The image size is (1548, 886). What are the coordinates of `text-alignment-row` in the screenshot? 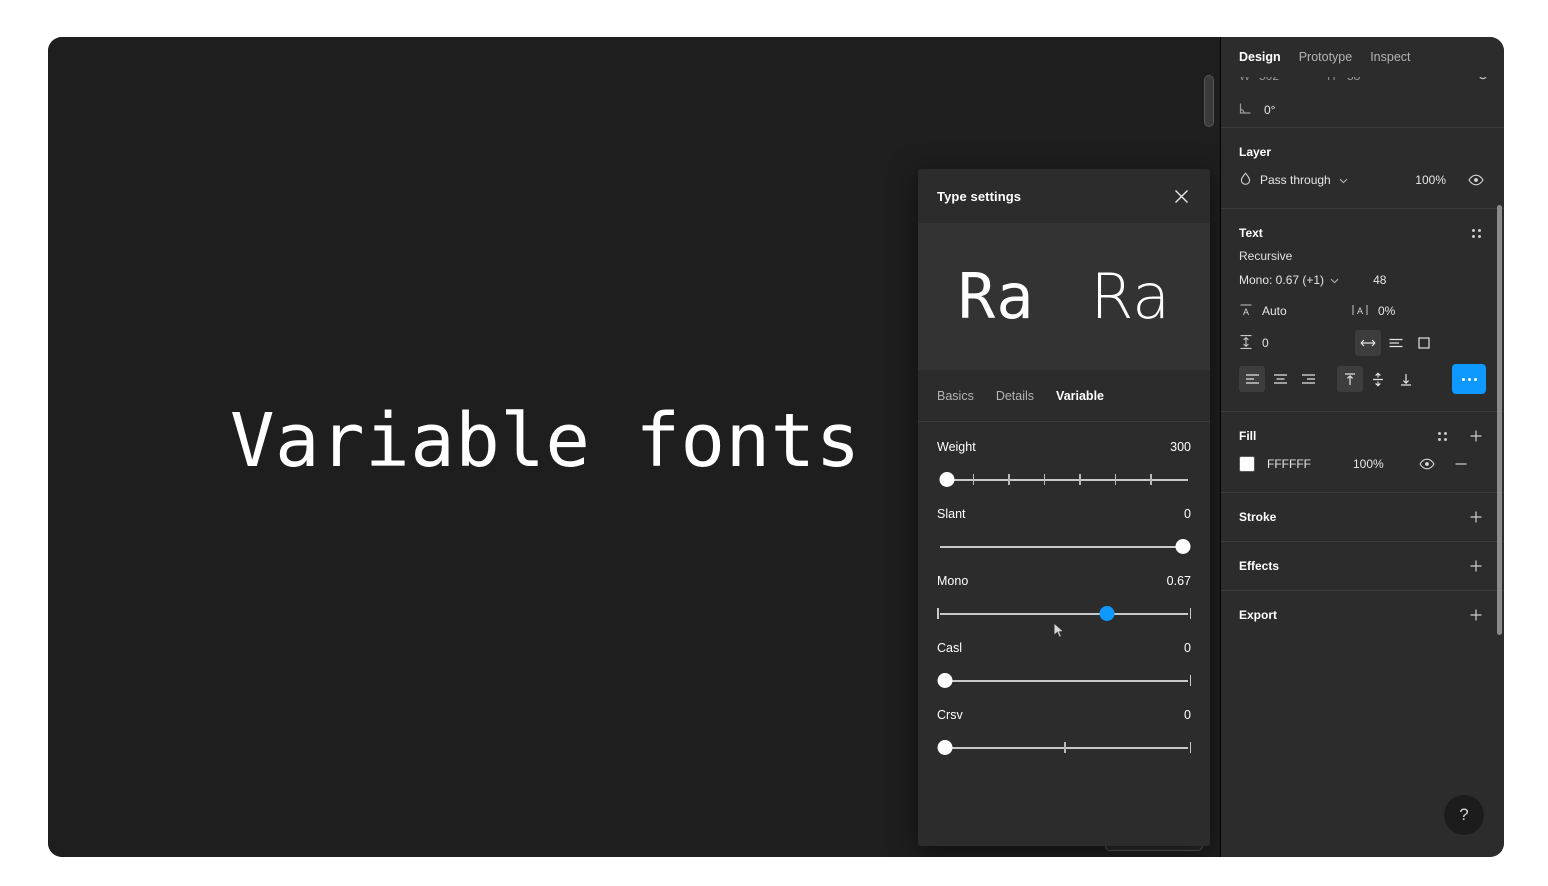 It's located at (1362, 379).